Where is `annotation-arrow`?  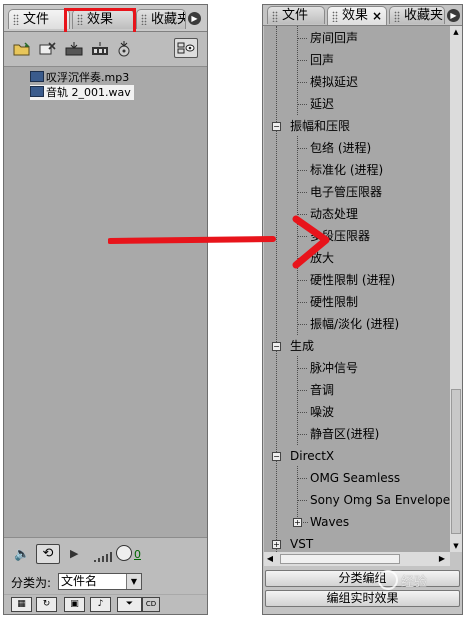
annotation-arrow is located at coordinates (219, 242).